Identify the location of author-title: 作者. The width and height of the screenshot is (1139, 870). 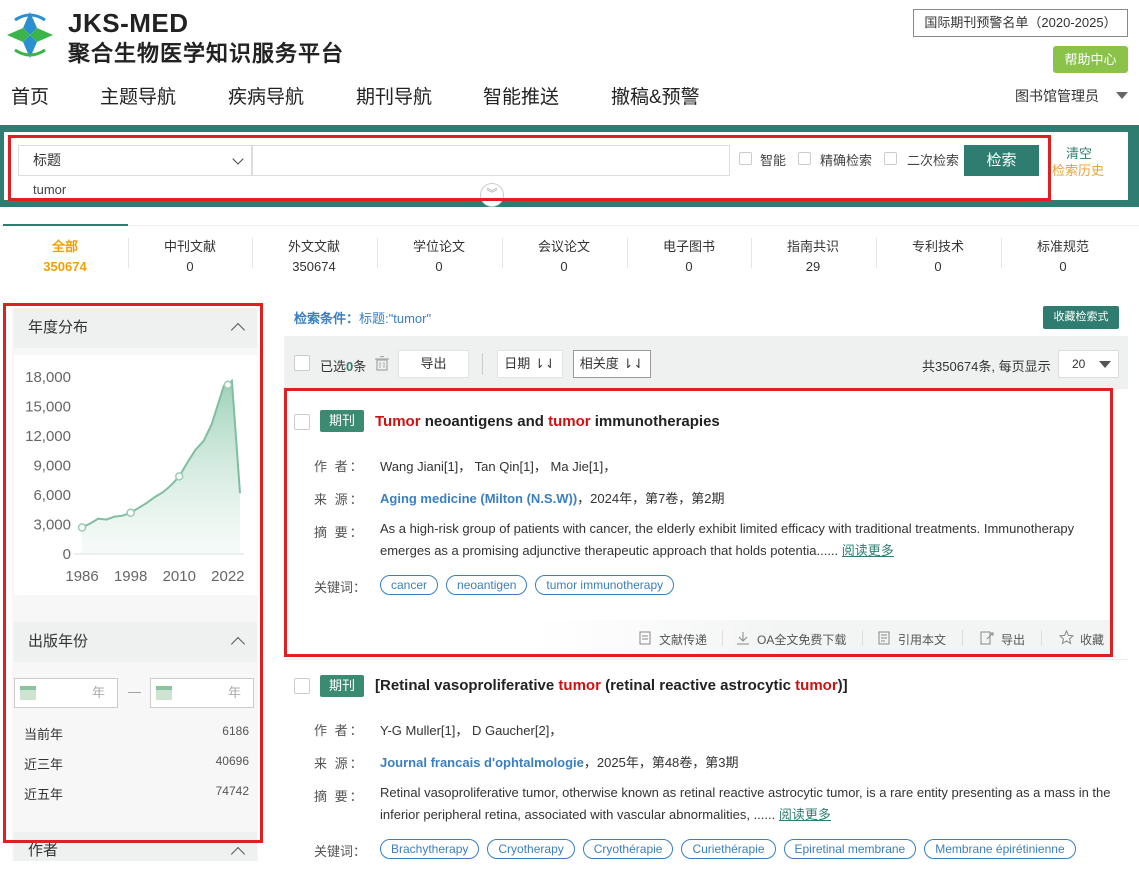
(43, 850).